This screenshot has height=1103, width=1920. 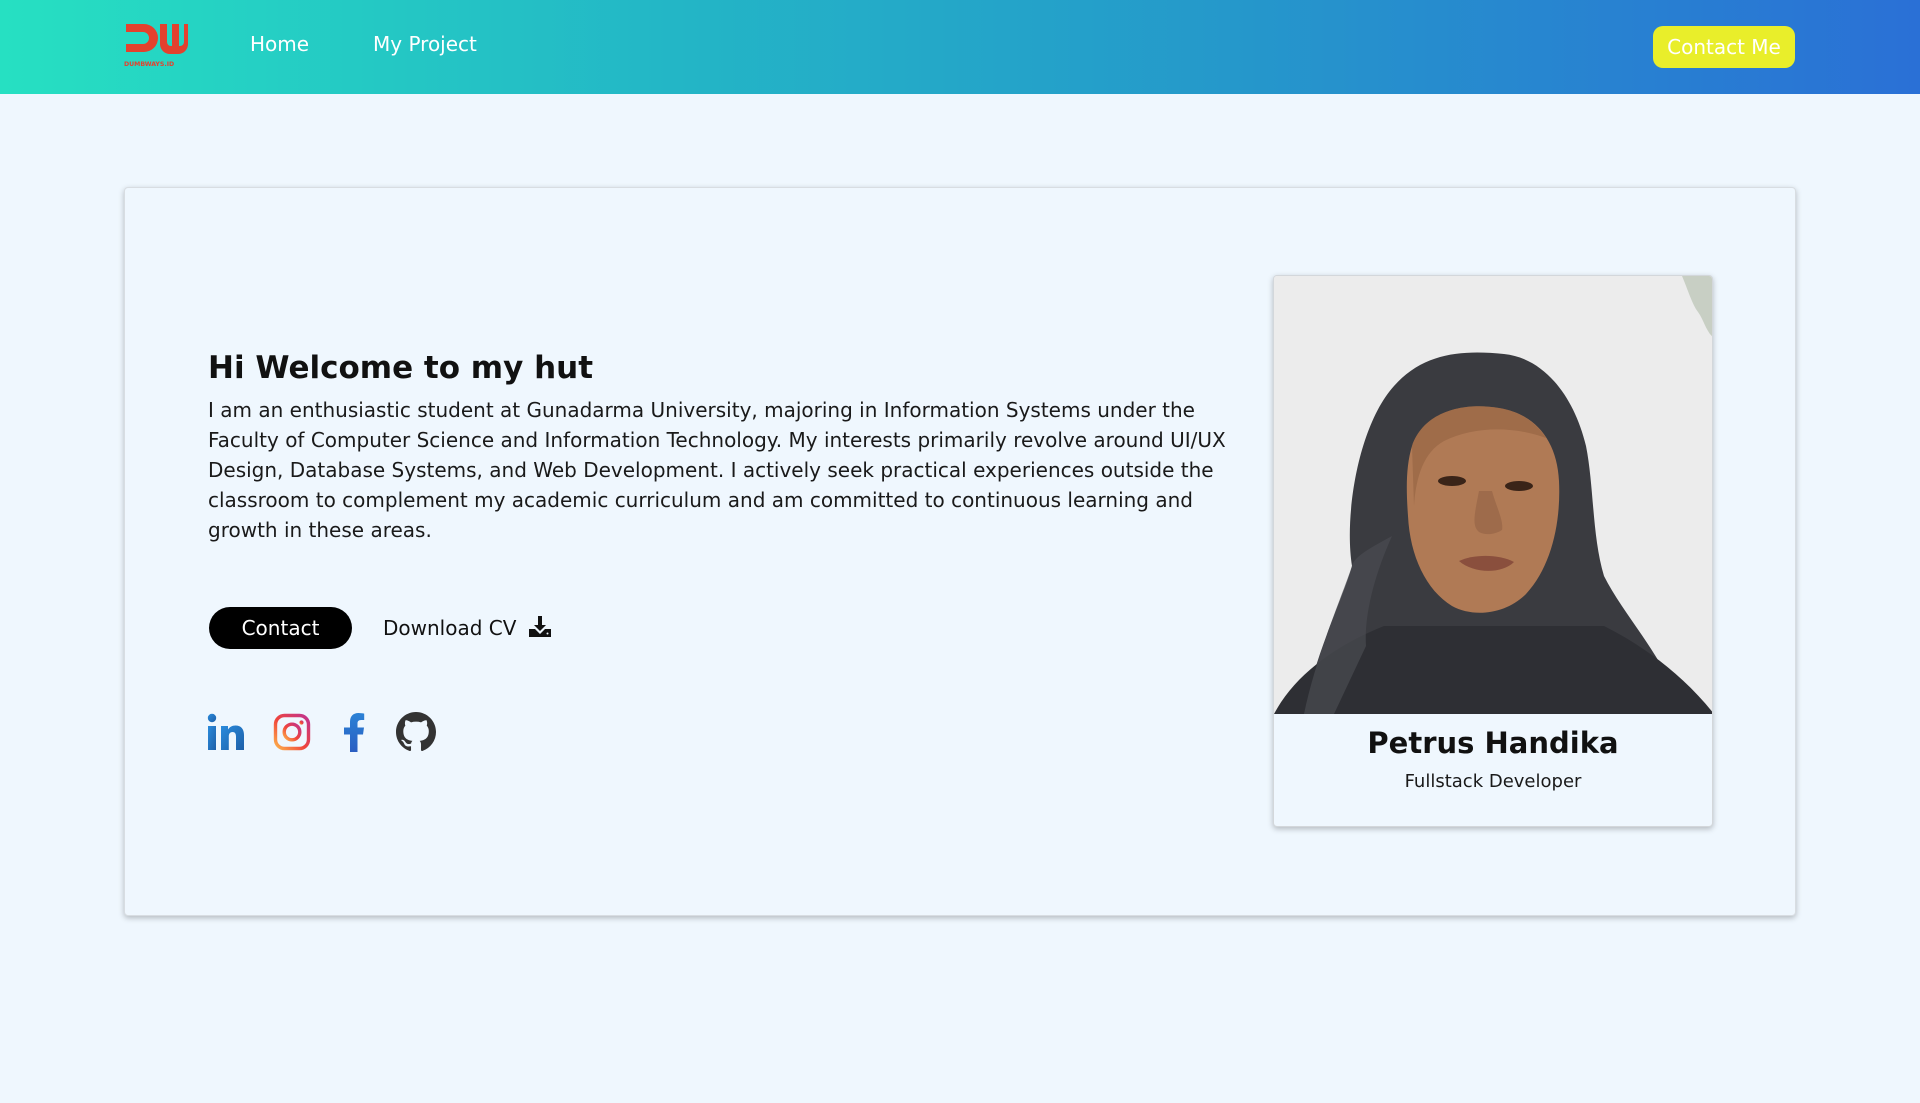 I want to click on linkedin-icon, so click(x=226, y=732).